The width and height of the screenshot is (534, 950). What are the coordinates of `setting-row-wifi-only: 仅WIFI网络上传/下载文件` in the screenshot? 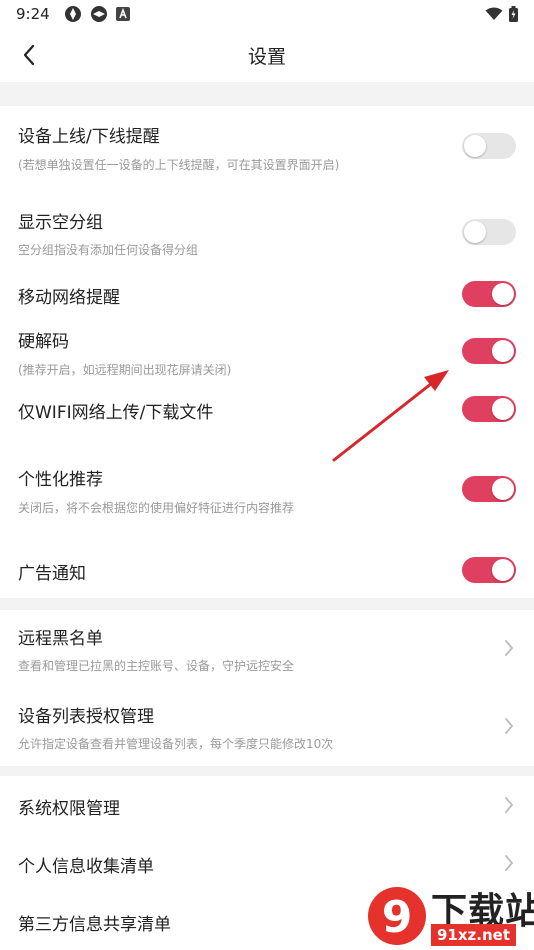 It's located at (267, 417).